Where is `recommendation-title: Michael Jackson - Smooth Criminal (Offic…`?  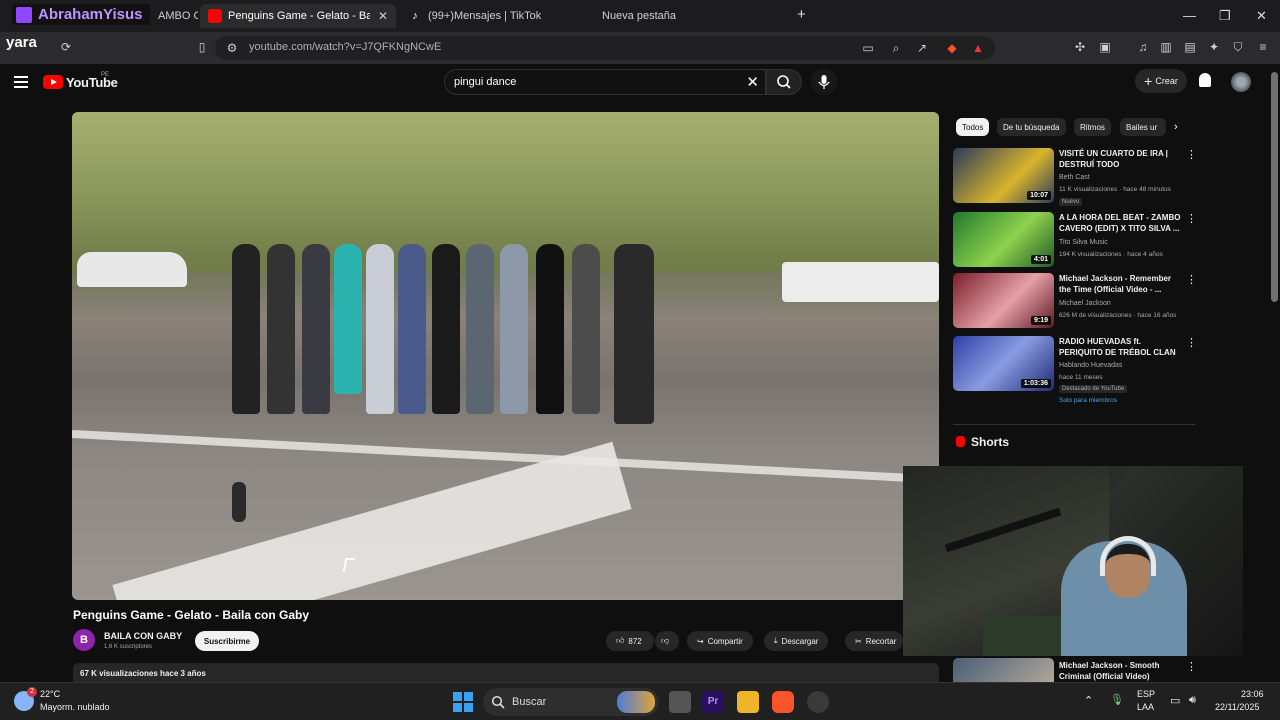 recommendation-title: Michael Jackson - Smooth Criminal (Offic… is located at coordinates (1121, 671).